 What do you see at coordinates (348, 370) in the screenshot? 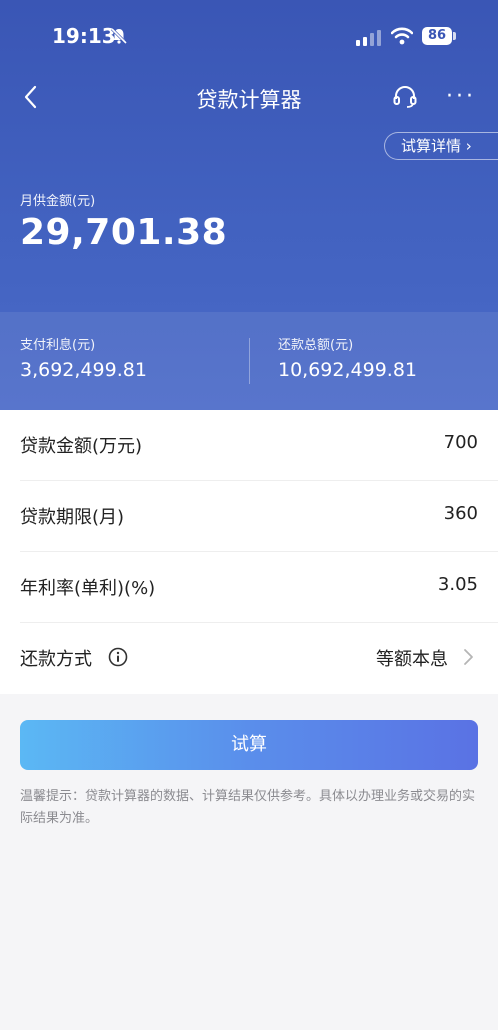
I see `total-value: 10,692,499.81` at bounding box center [348, 370].